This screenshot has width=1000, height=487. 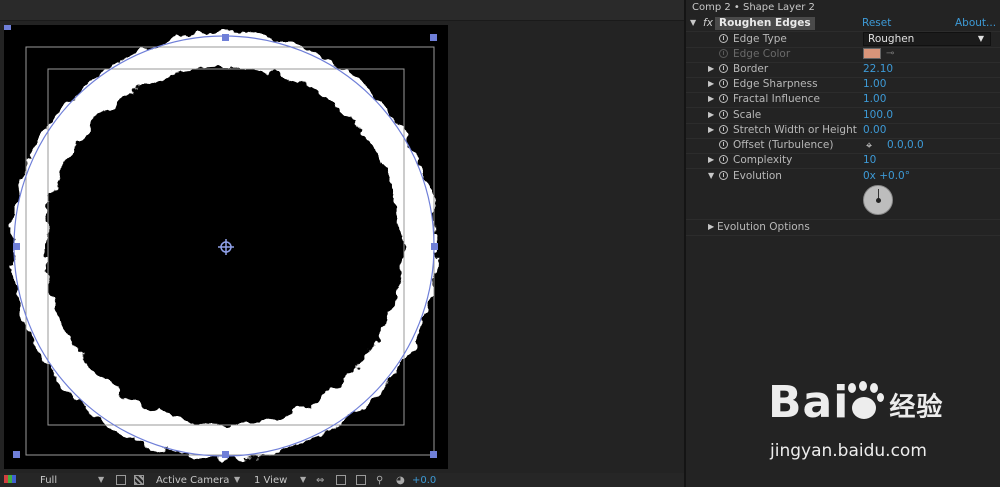 I want to click on handle-bottom-left, so click(x=16, y=454).